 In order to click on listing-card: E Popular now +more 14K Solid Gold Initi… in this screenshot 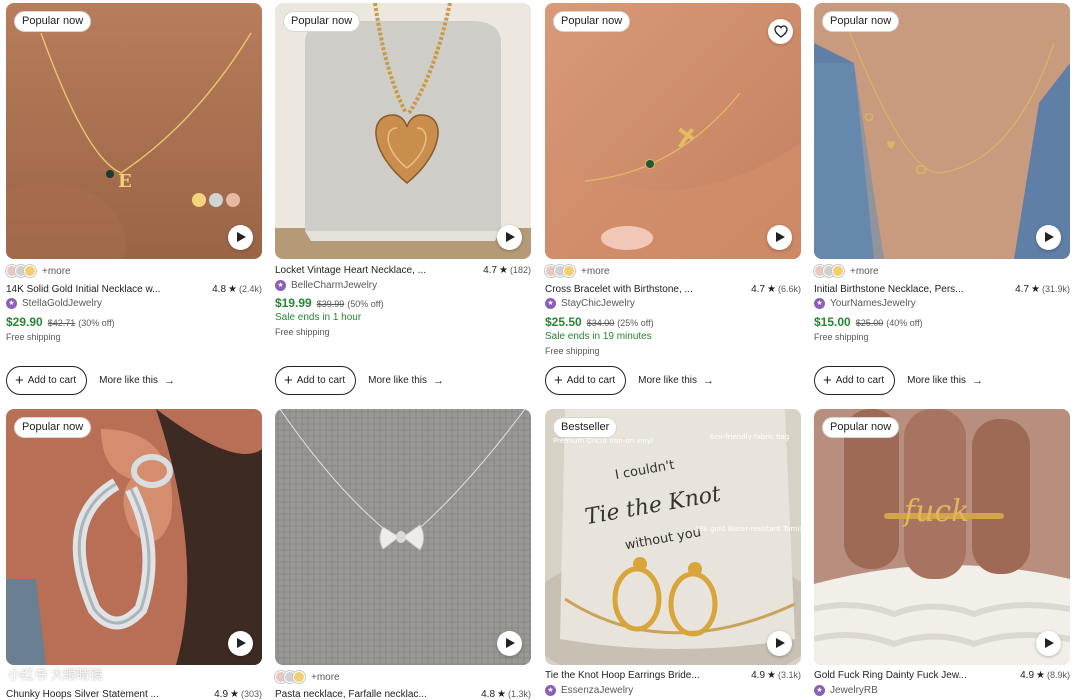, I will do `click(134, 199)`.